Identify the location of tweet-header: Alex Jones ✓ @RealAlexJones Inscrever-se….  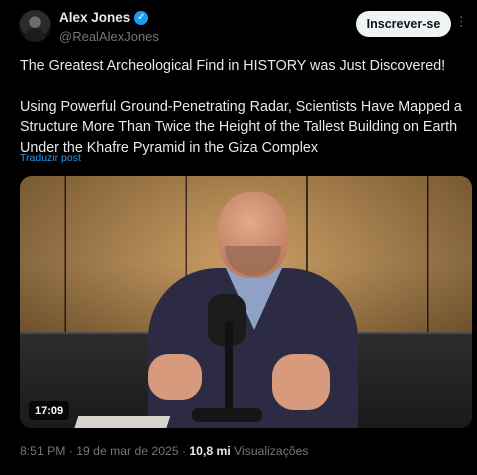
(238, 26).